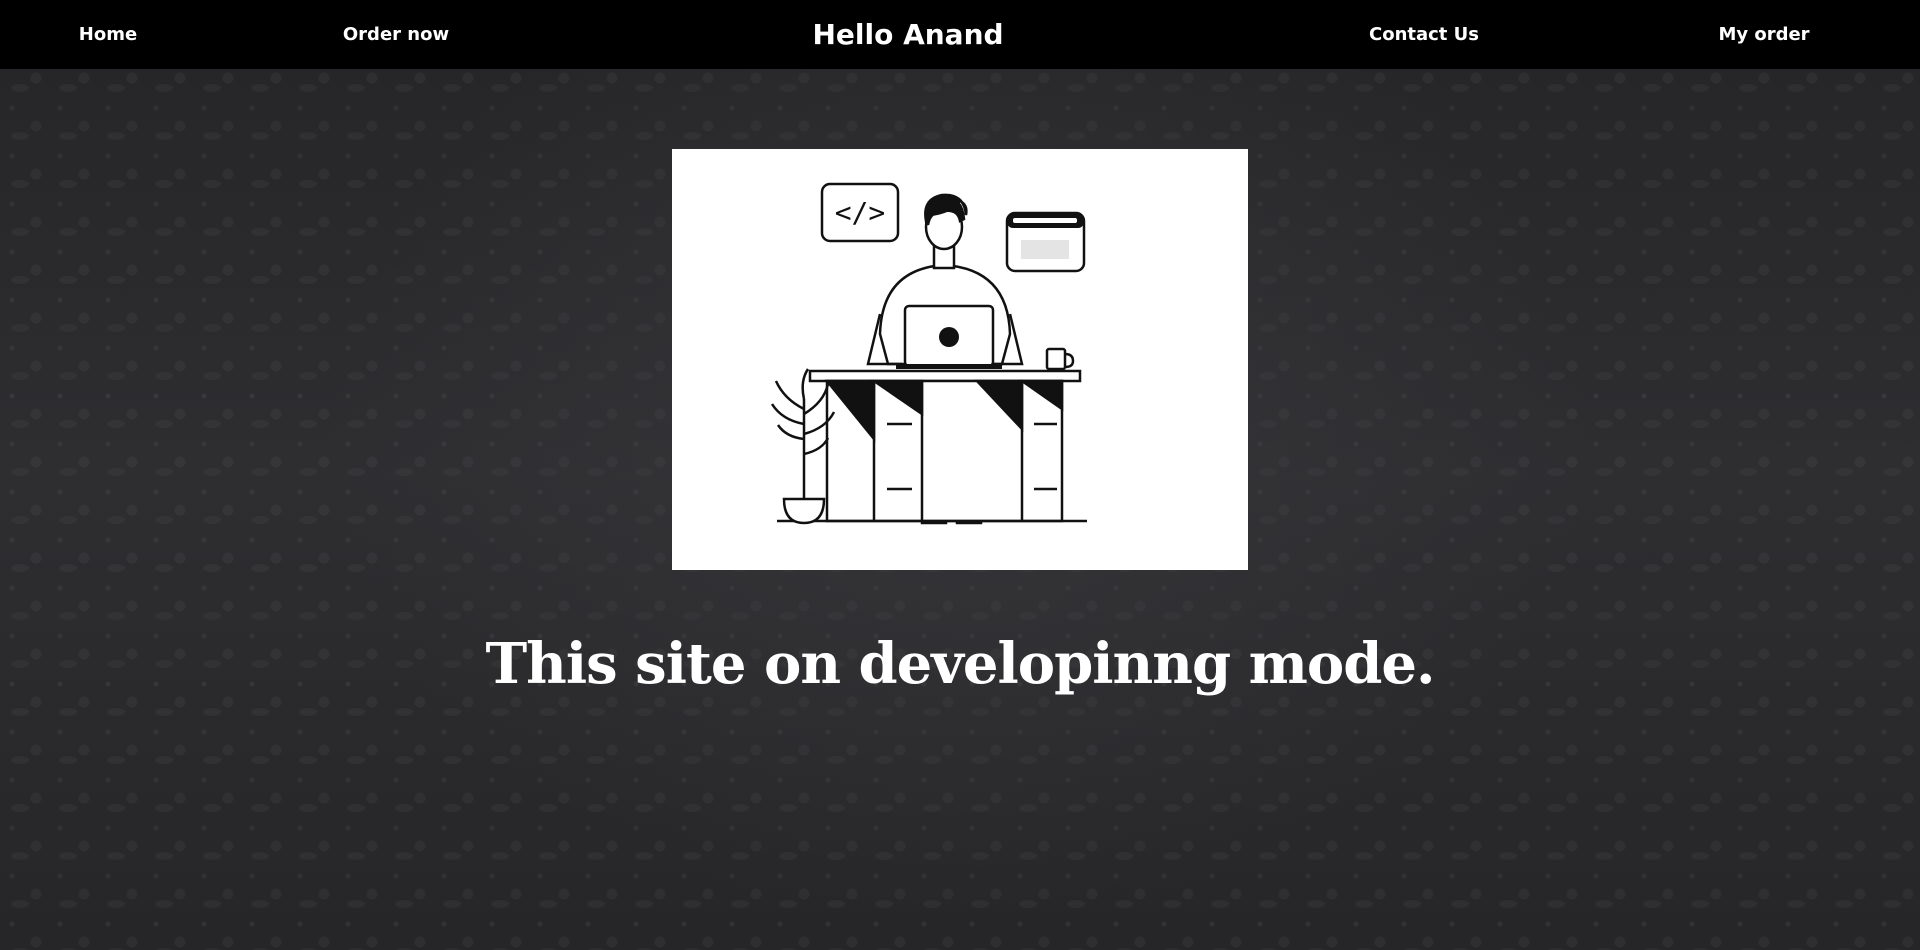 The height and width of the screenshot is (950, 1920). I want to click on code-icon: </>, so click(860, 212).